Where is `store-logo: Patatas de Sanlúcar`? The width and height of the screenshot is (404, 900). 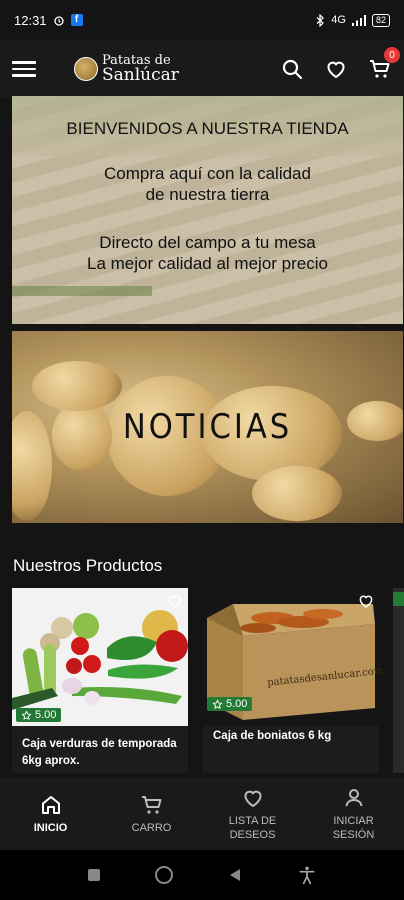 store-logo: Patatas de Sanlúcar is located at coordinates (126, 69).